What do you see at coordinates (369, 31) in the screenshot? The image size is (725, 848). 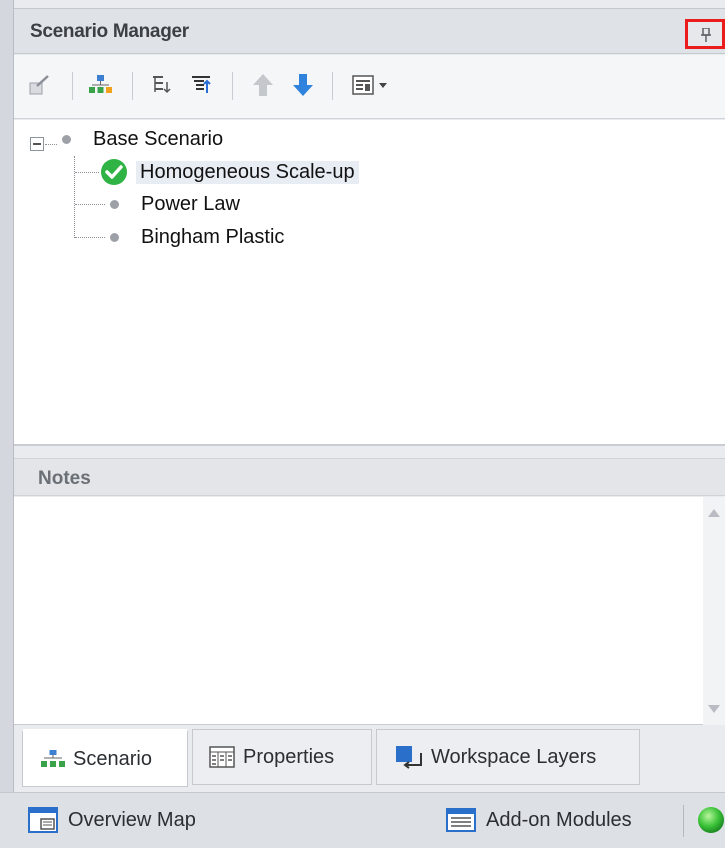 I see `panel-title-bar: Scenario Manager` at bounding box center [369, 31].